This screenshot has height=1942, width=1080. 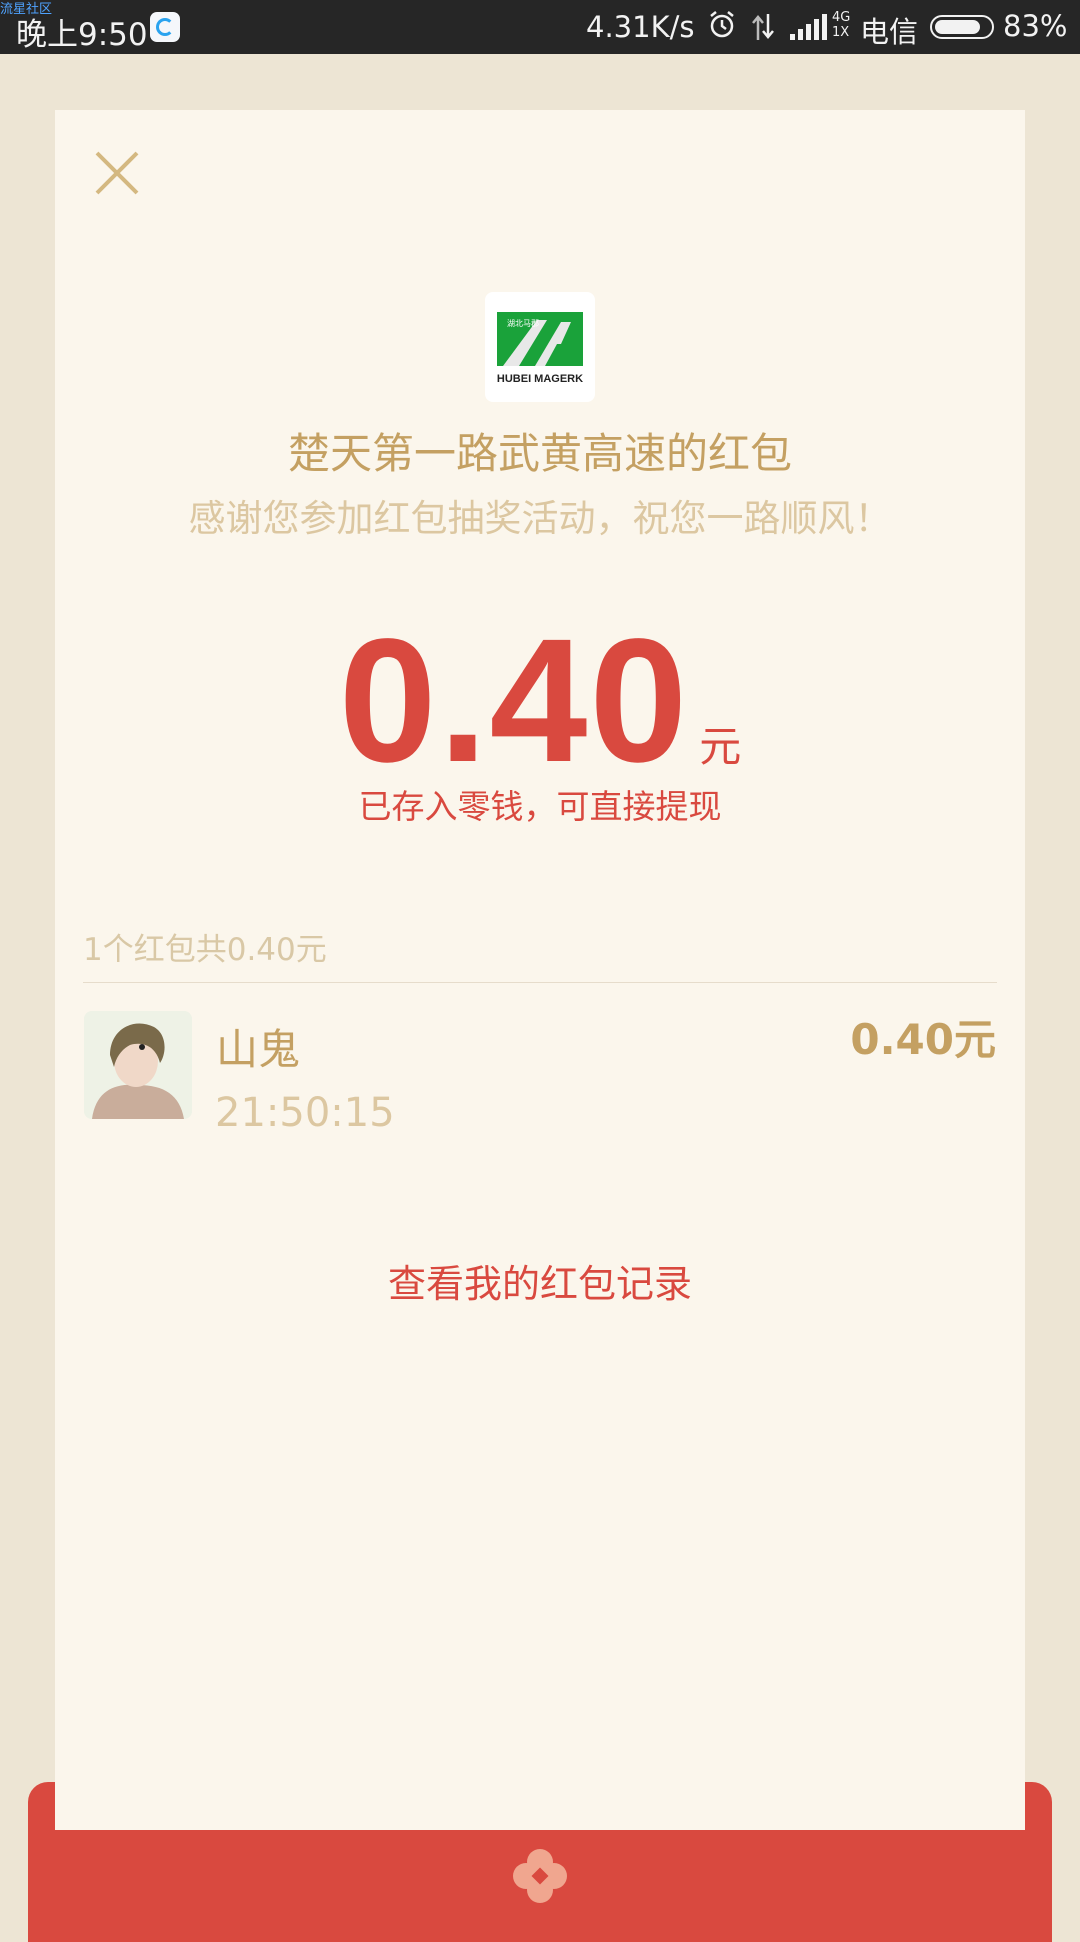 What do you see at coordinates (514, 701) in the screenshot?
I see `amount-value: 0.40` at bounding box center [514, 701].